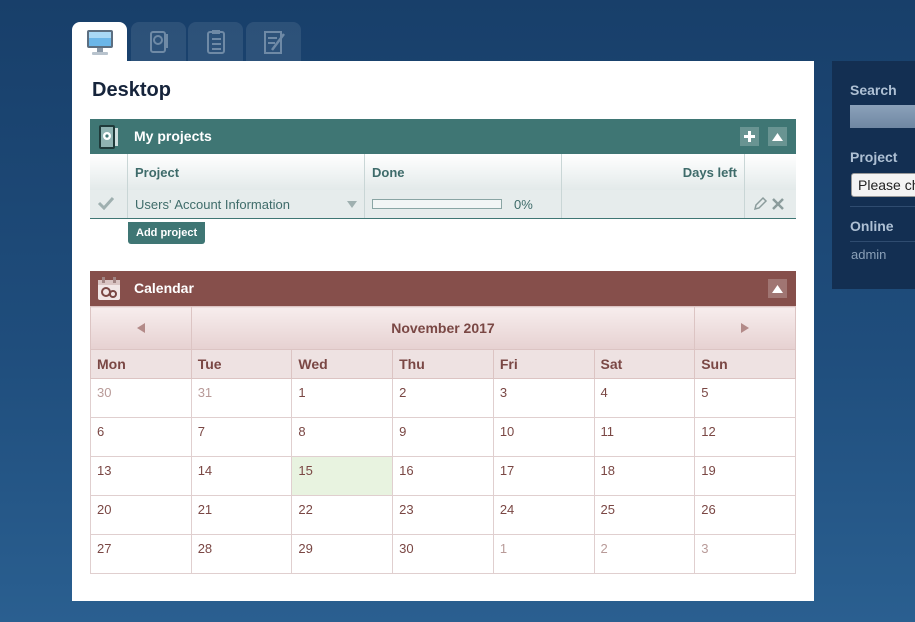 The image size is (915, 622). I want to click on triangle-up-icon, so click(777, 136).